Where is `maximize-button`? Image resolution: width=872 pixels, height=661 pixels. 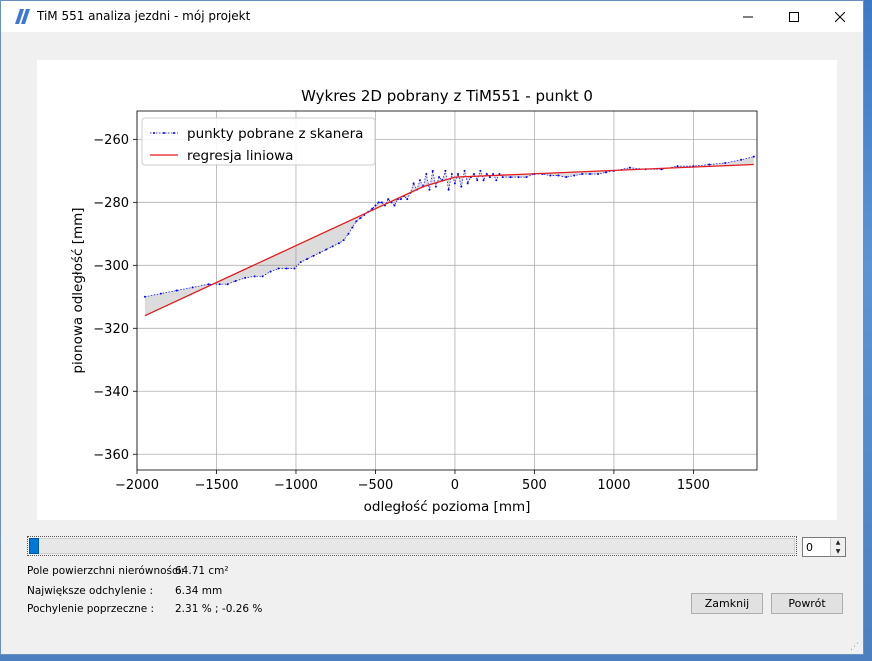
maximize-button is located at coordinates (794, 16).